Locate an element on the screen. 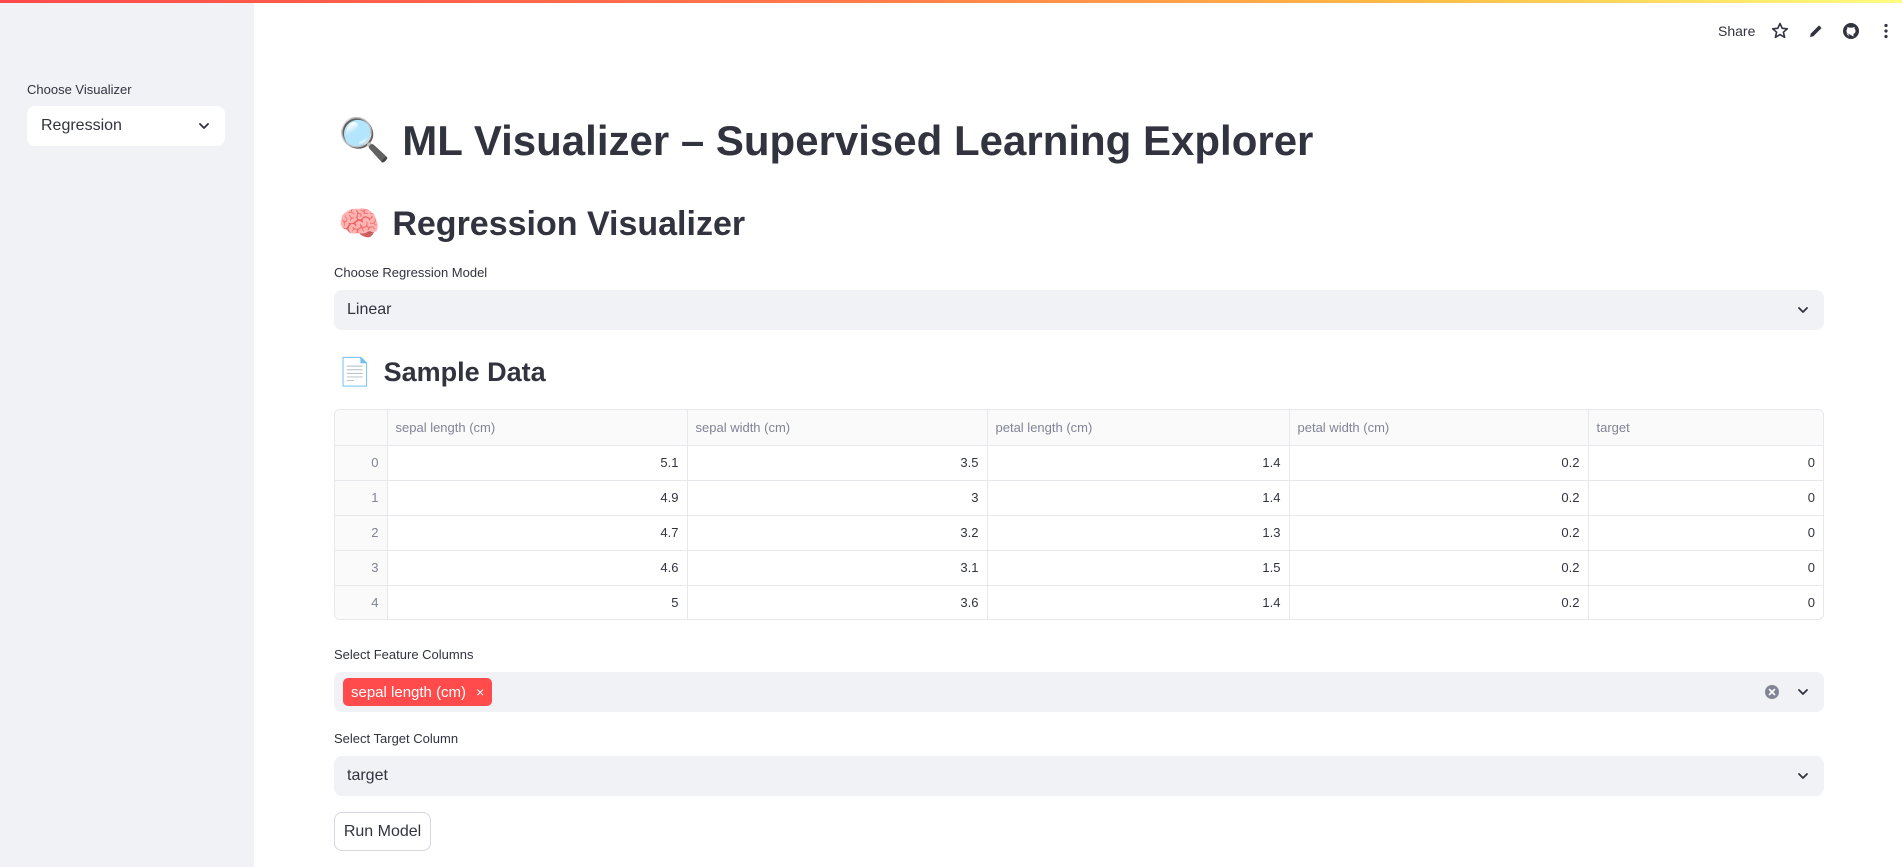  column-header: petal length (cm) is located at coordinates (1138, 428).